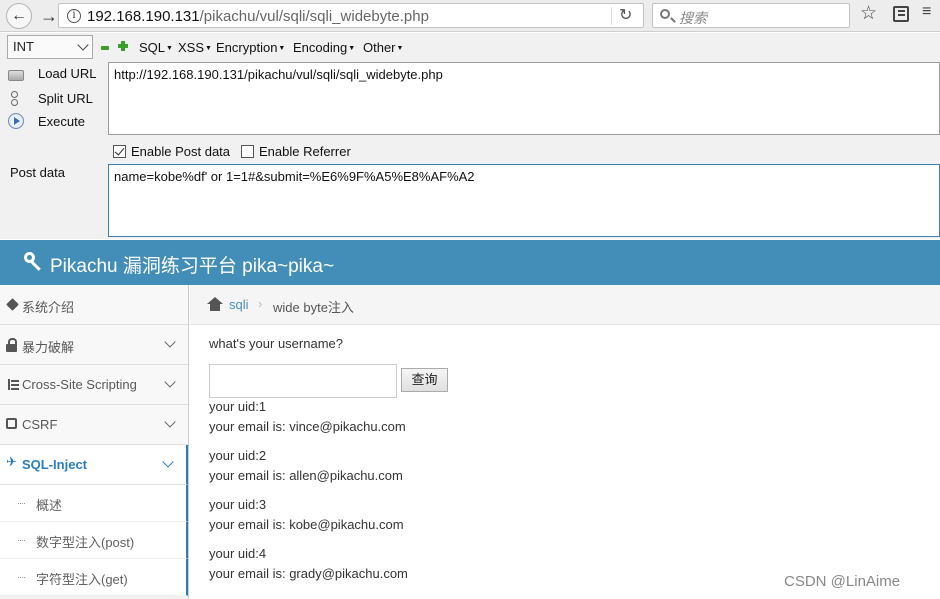  Describe the element at coordinates (105, 48) in the screenshot. I see `decrease-icon` at that location.